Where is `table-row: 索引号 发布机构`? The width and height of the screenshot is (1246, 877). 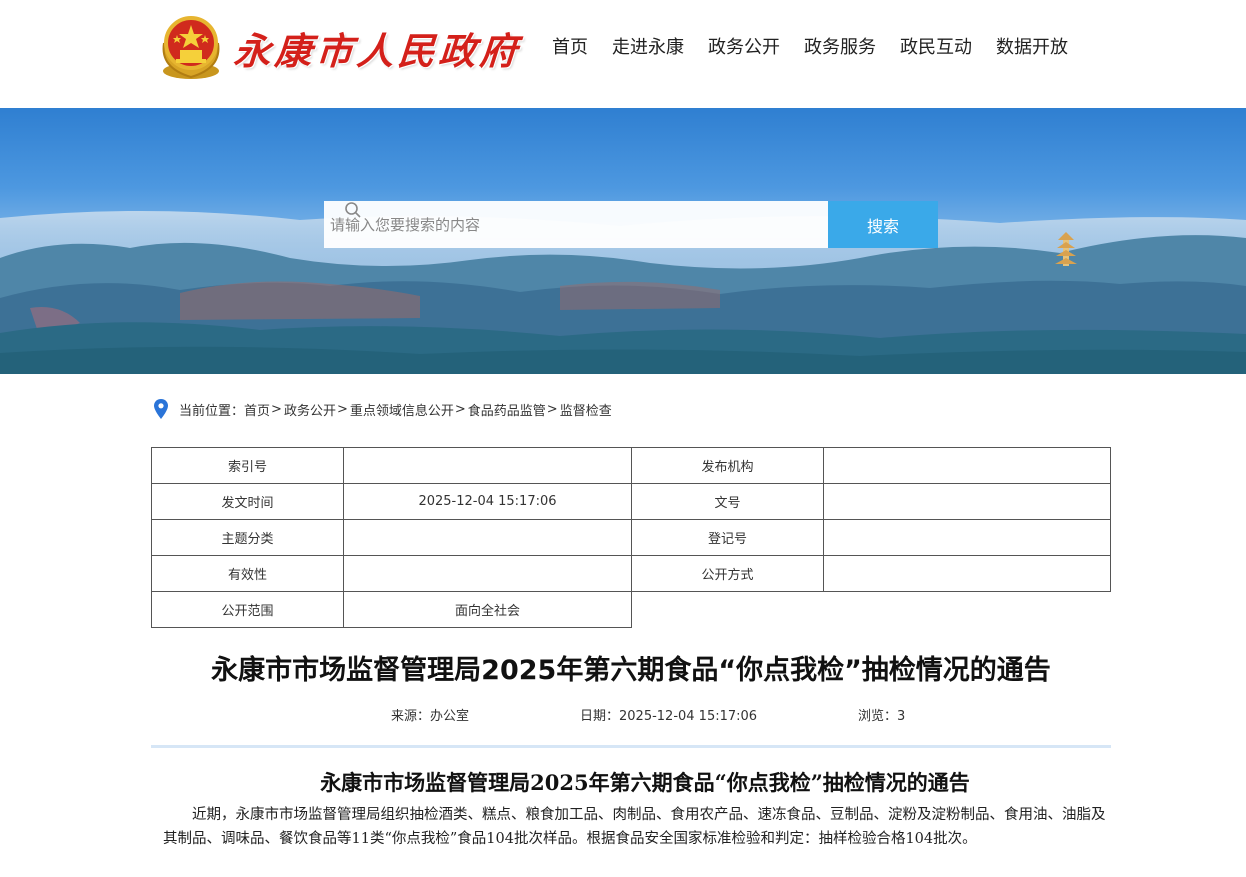 table-row: 索引号 发布机构 is located at coordinates (631, 465).